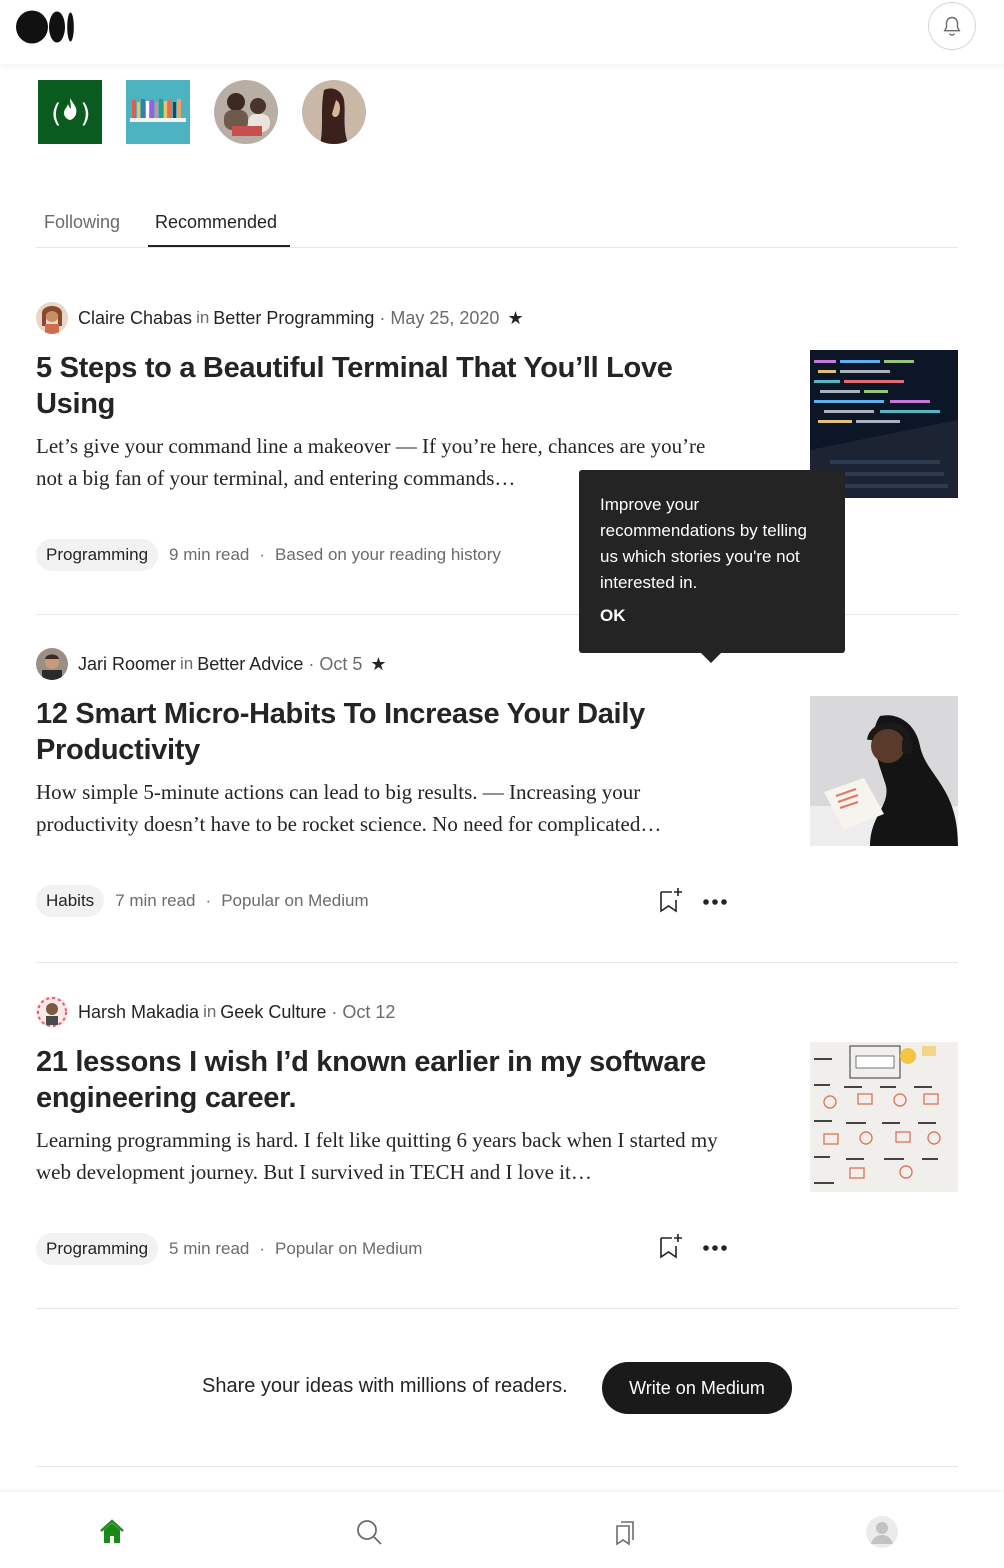  I want to click on author-name: Jari Roomer, so click(127, 664).